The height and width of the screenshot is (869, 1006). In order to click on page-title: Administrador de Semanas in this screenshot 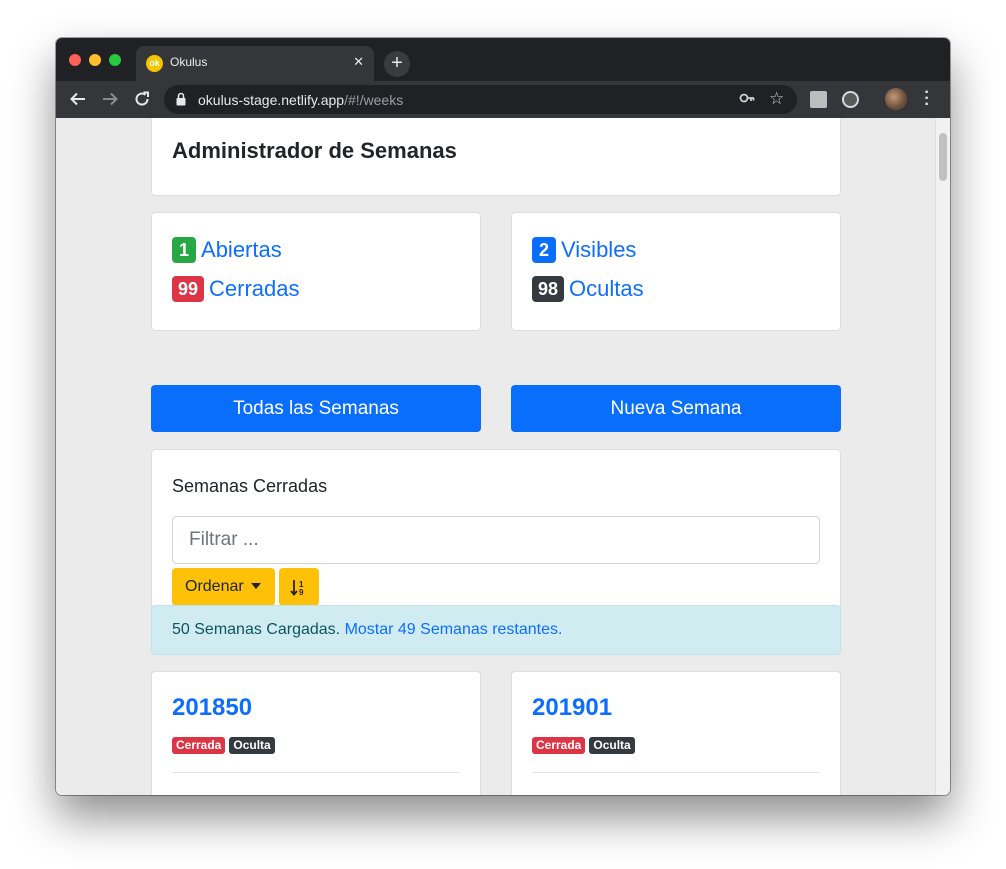, I will do `click(314, 150)`.